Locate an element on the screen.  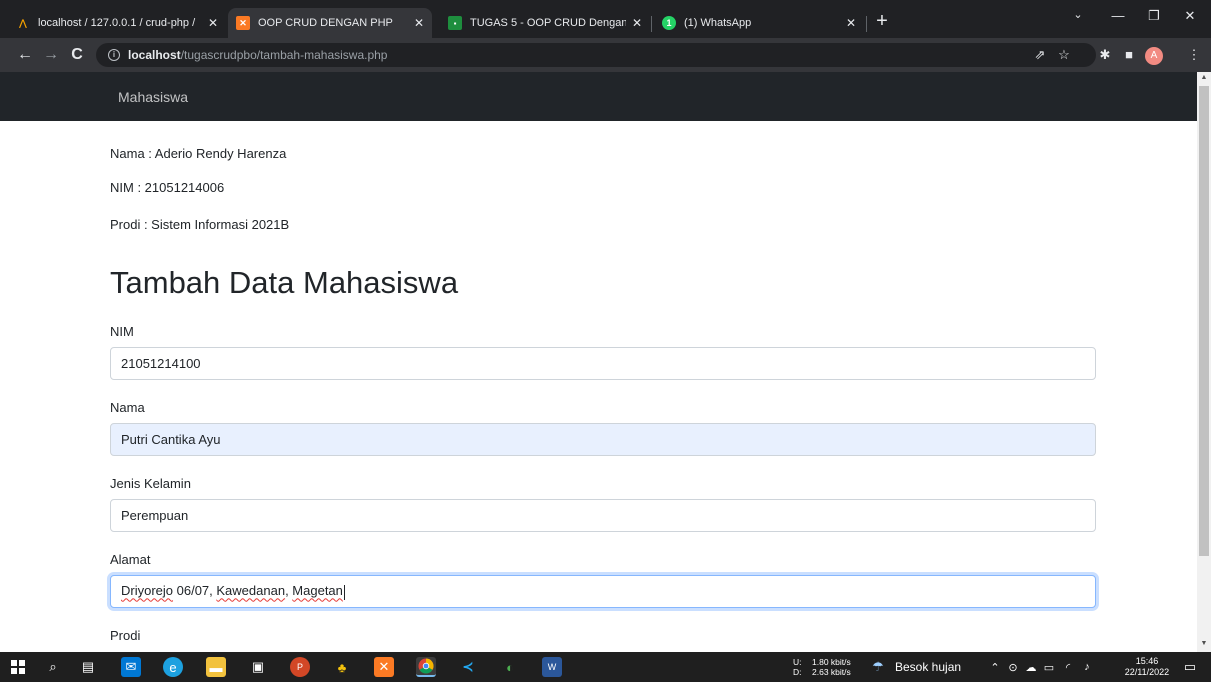
word-icon: W is located at coordinates (552, 667).